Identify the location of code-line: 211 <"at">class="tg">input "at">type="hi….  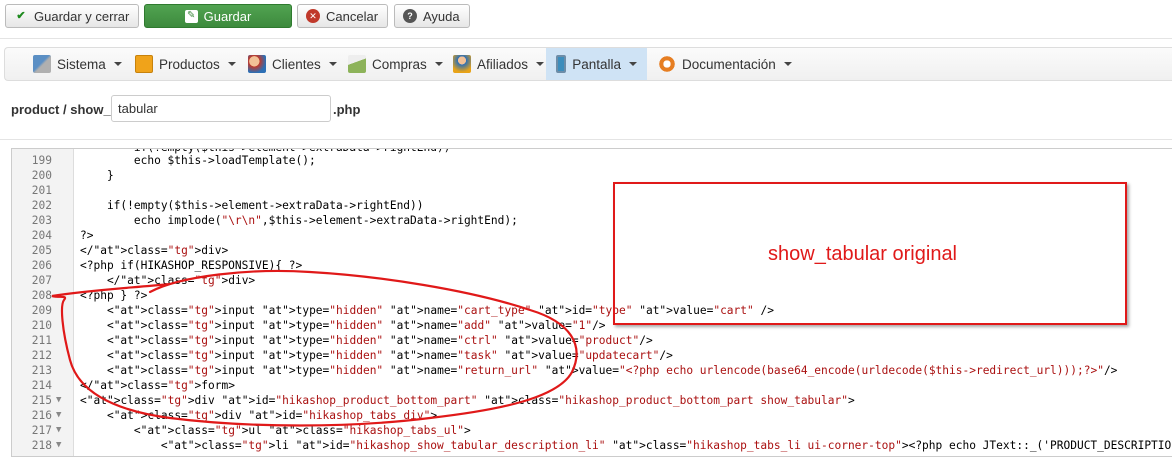
(592, 340).